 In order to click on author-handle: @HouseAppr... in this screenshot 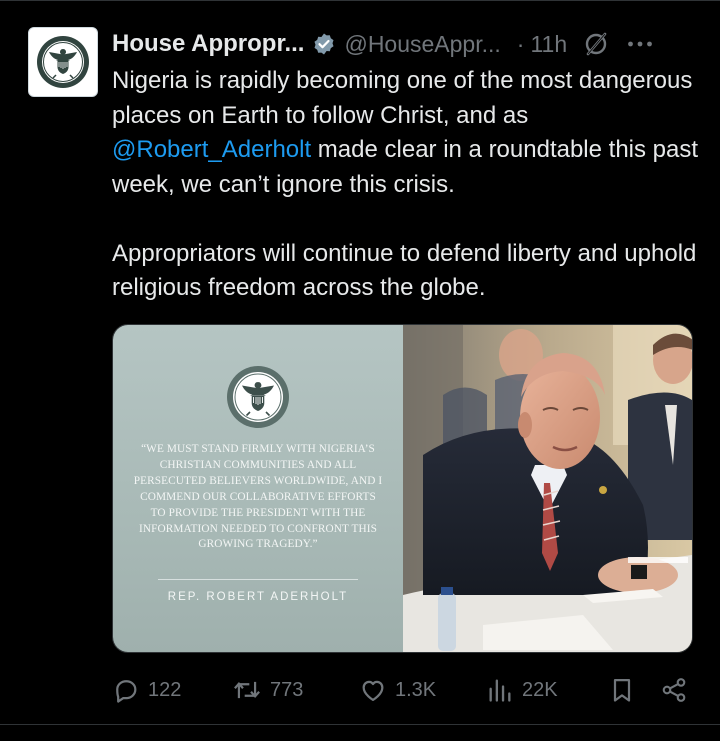, I will do `click(422, 44)`.